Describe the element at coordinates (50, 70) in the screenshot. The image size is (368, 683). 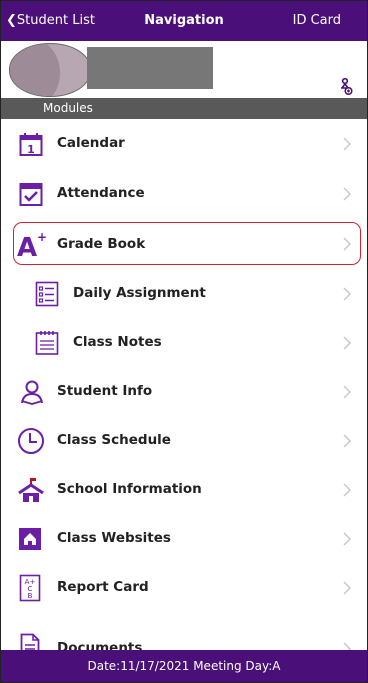
I see `avatar` at that location.